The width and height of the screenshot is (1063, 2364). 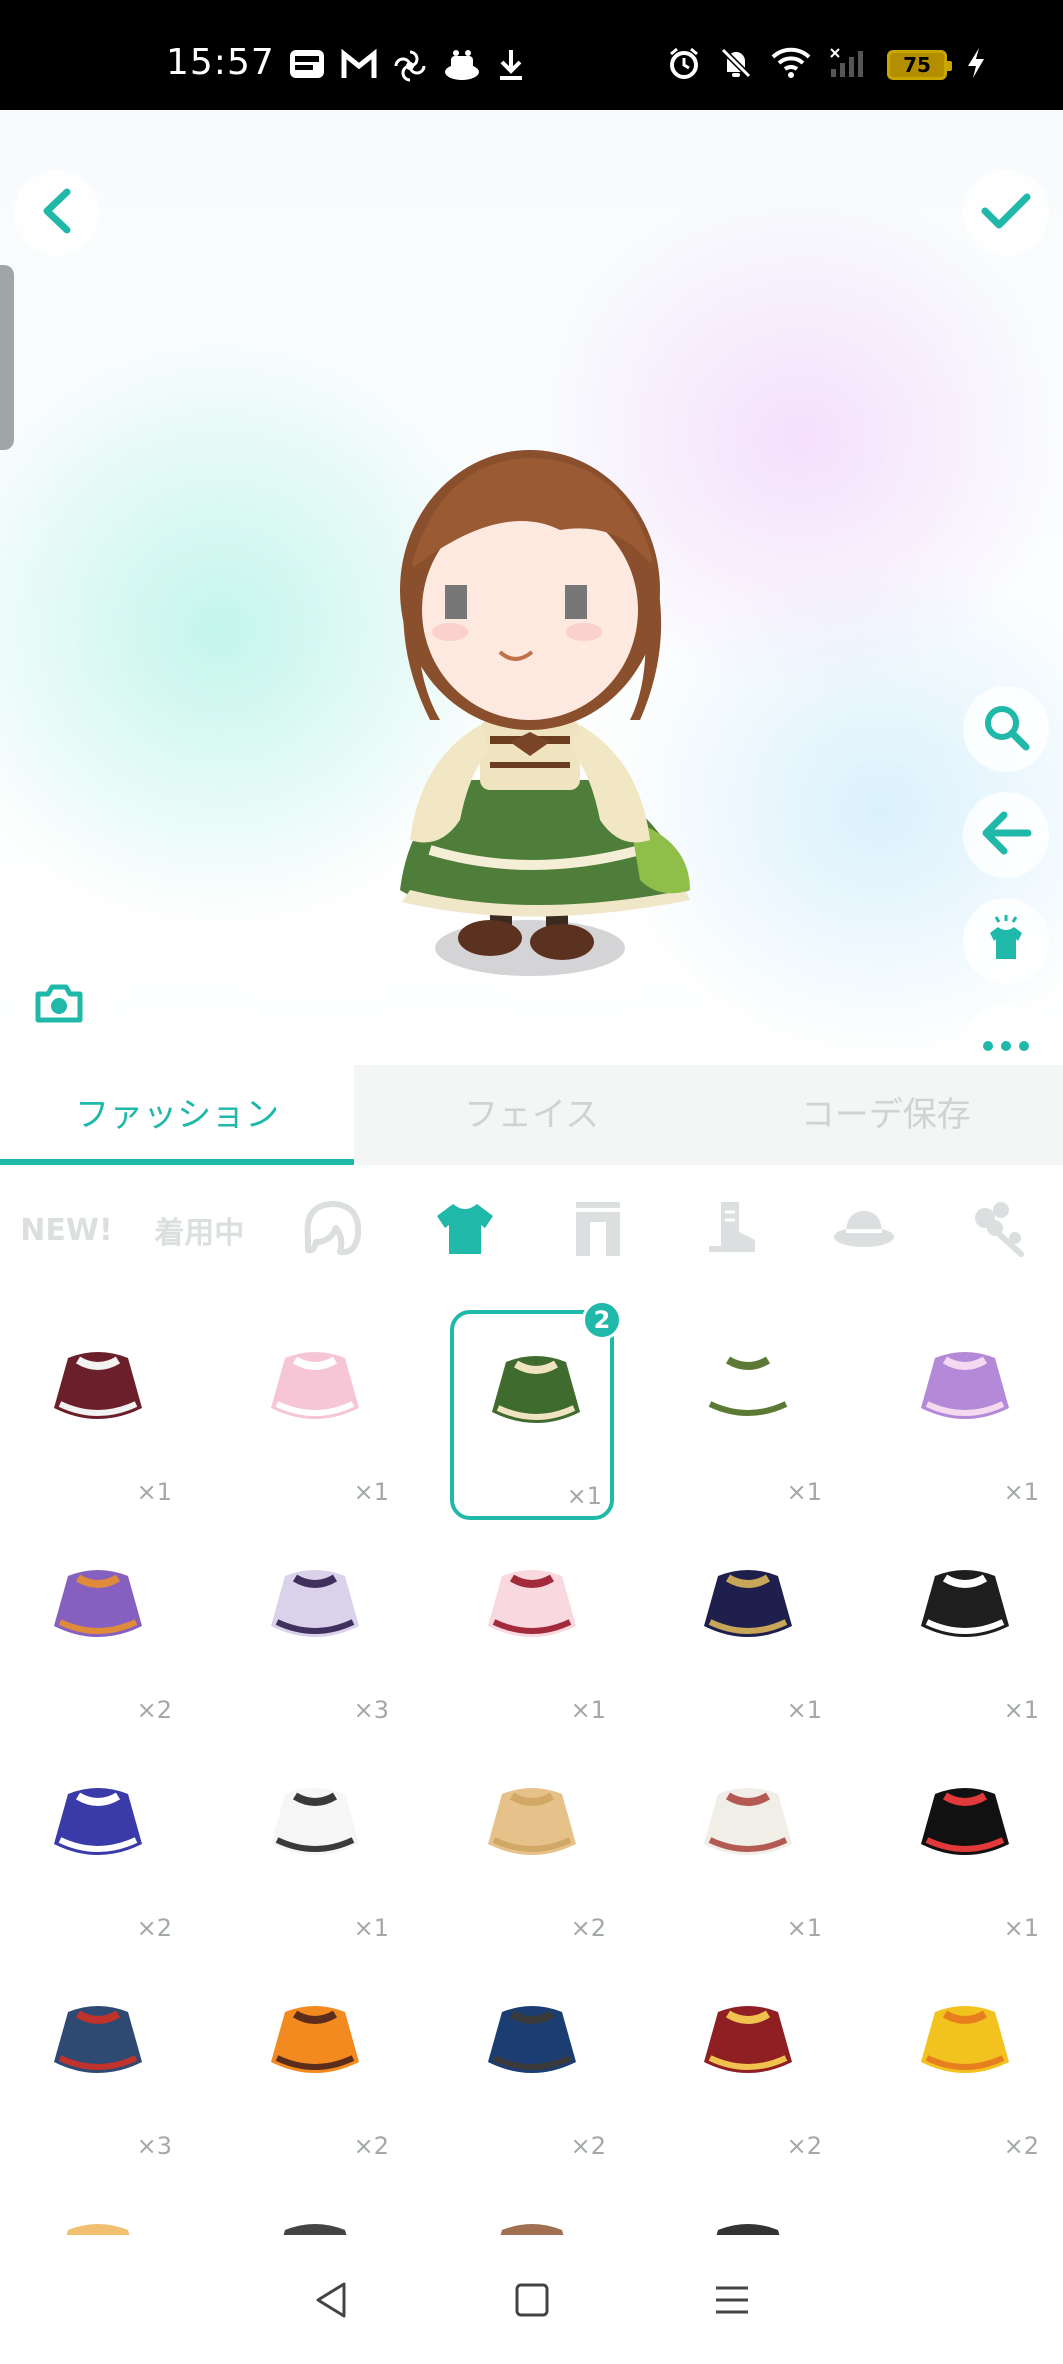 I want to click on pants-icon, so click(x=598, y=1230).